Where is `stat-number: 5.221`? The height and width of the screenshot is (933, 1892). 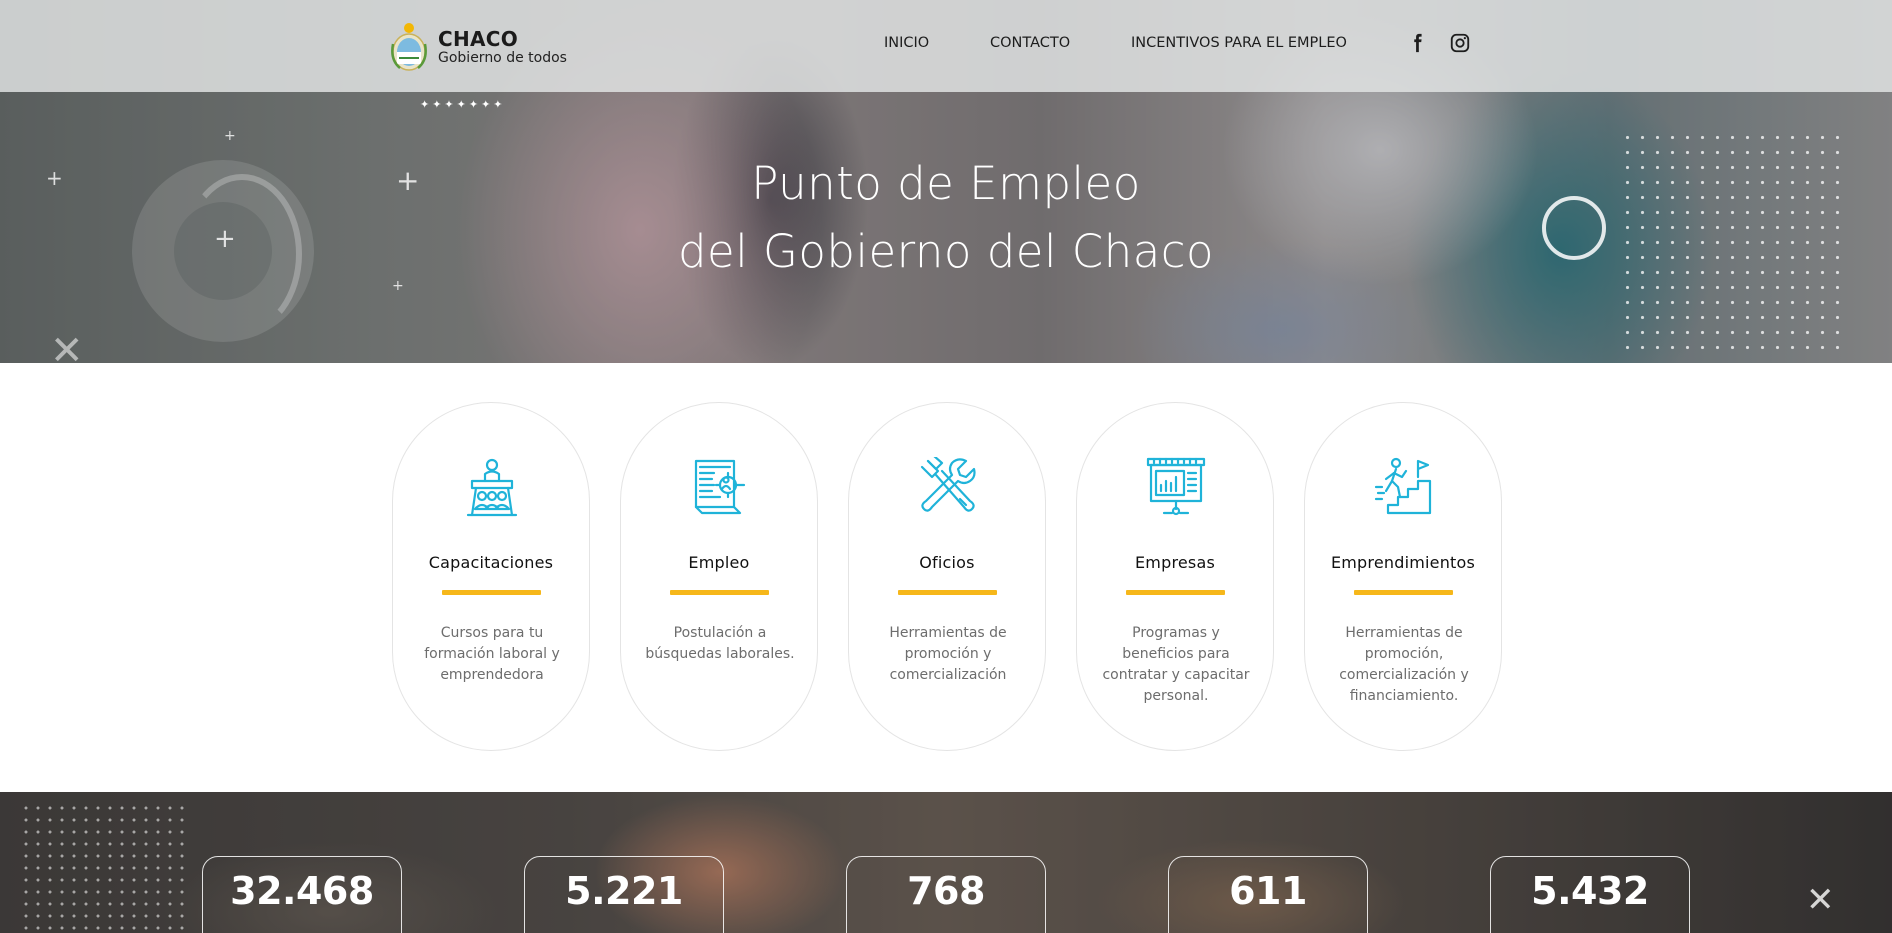
stat-number: 5.221 is located at coordinates (624, 891).